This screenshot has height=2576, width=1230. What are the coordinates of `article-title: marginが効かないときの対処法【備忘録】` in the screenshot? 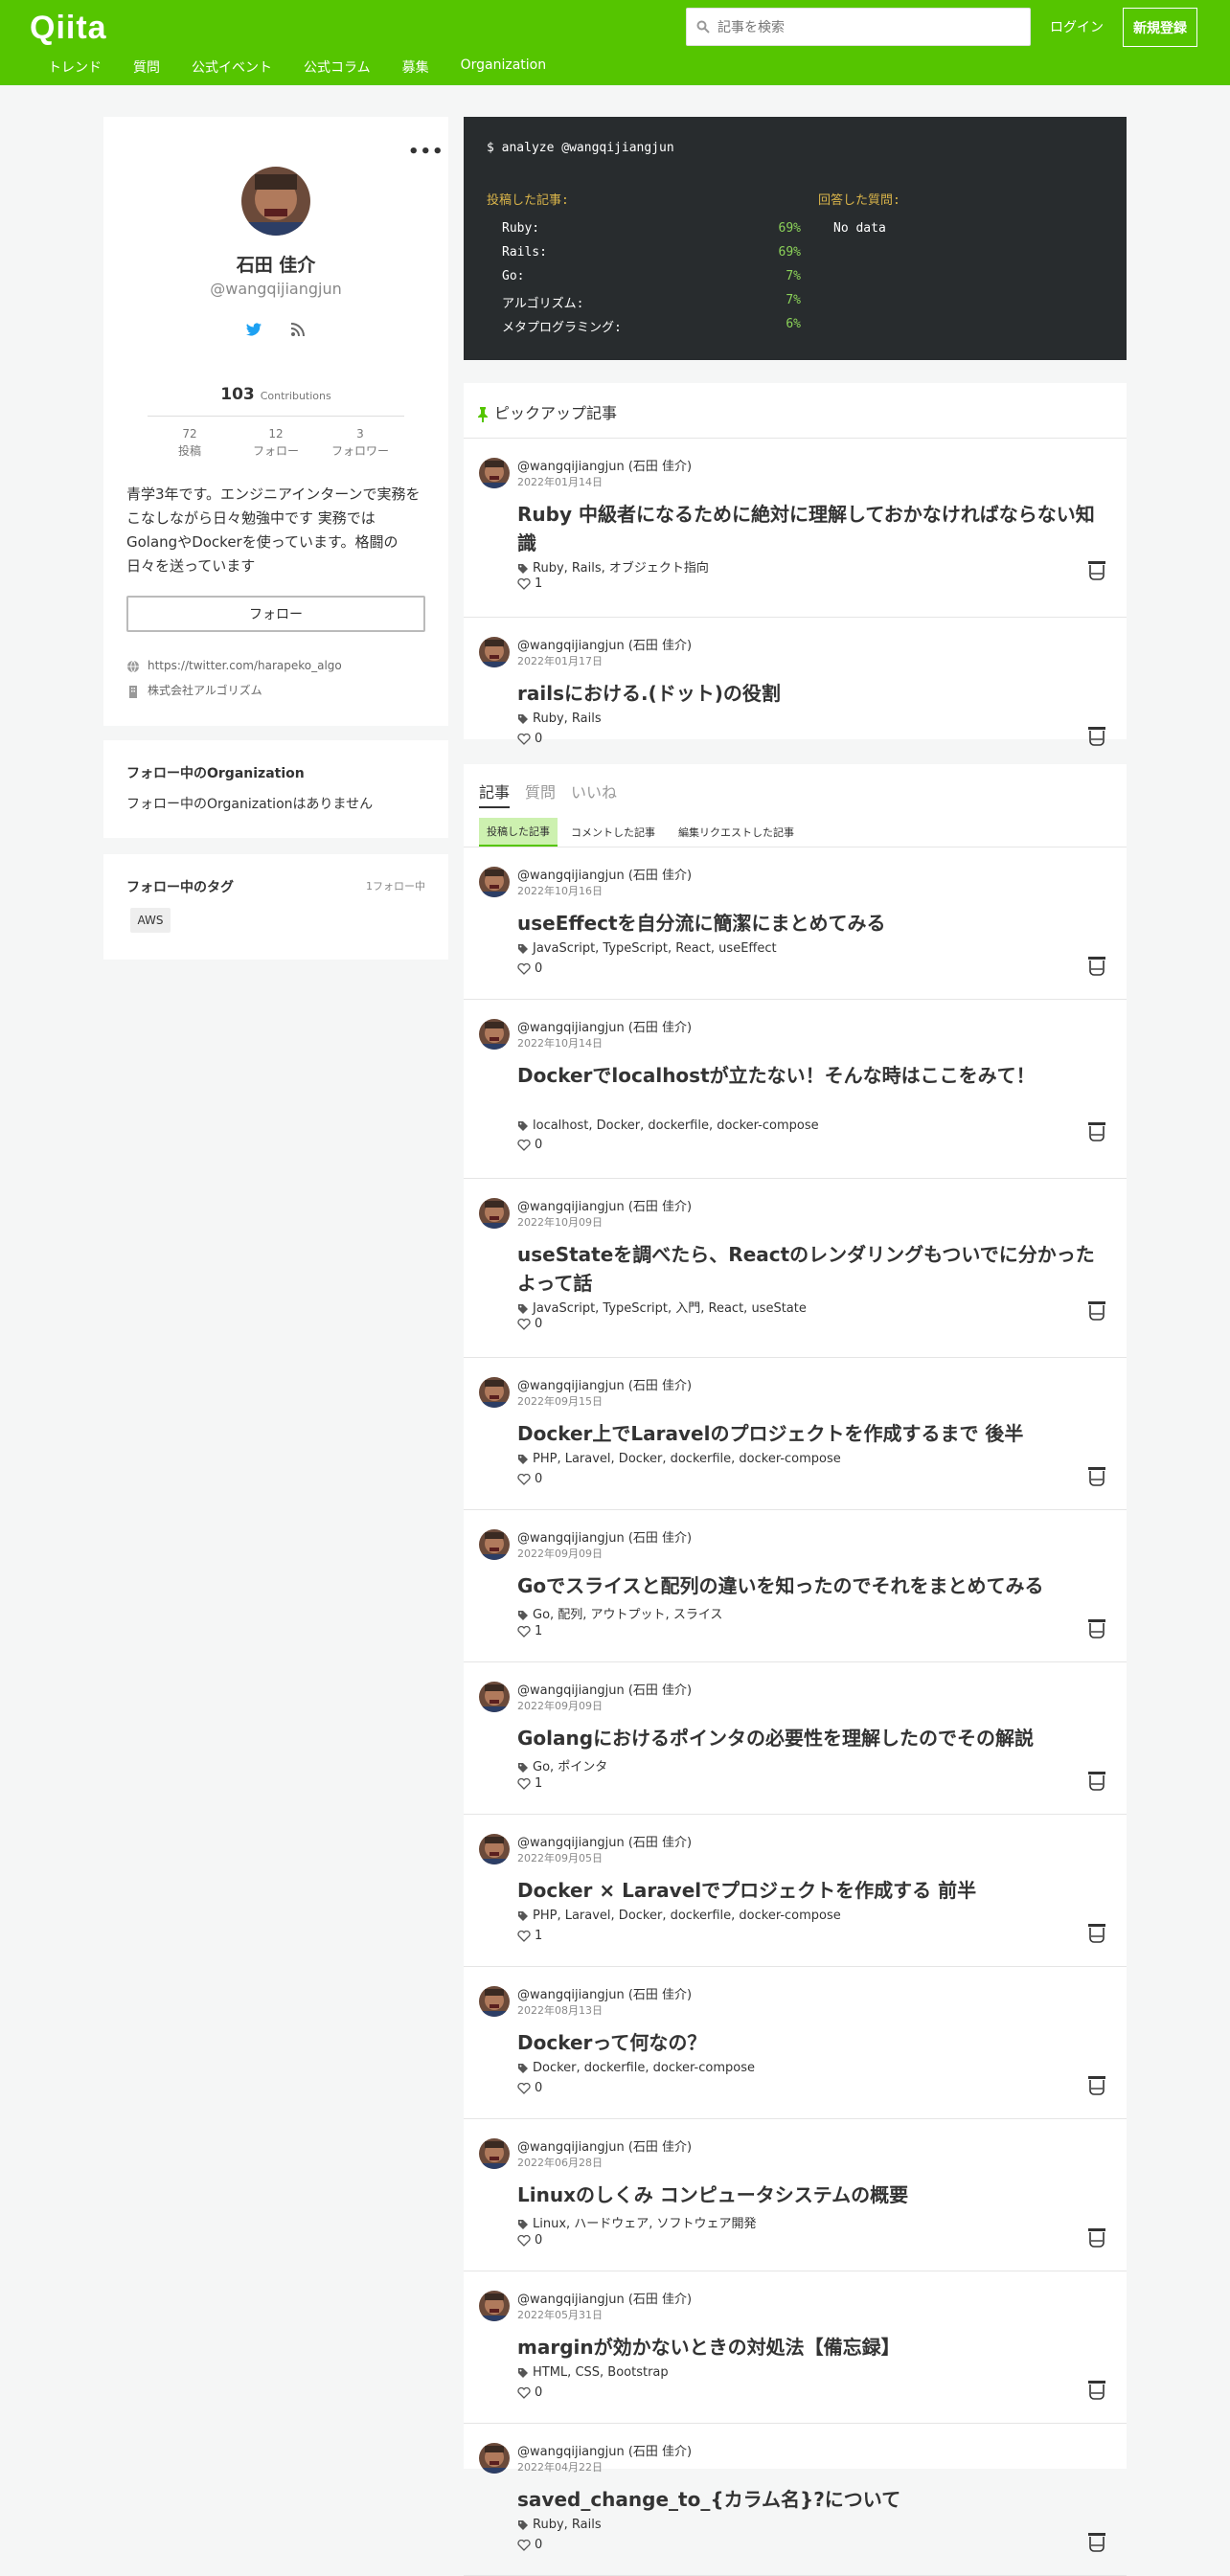 It's located at (814, 2347).